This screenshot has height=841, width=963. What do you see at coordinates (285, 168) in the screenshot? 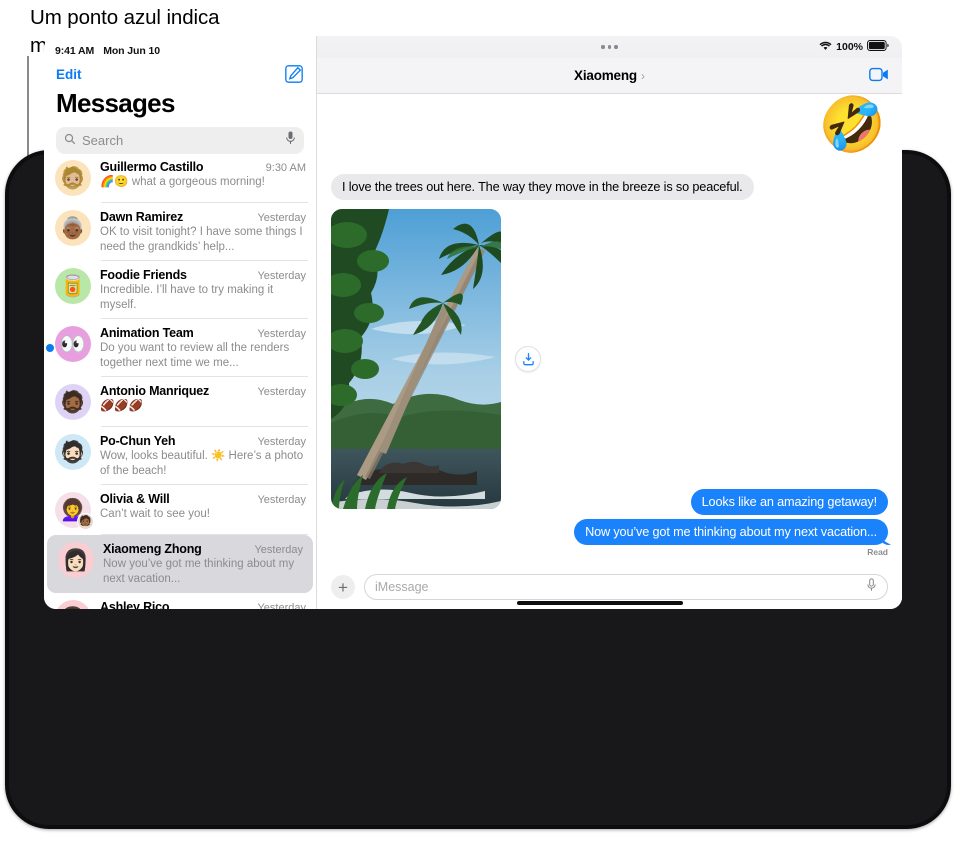
I see `conversation-time: 9:30 AM` at bounding box center [285, 168].